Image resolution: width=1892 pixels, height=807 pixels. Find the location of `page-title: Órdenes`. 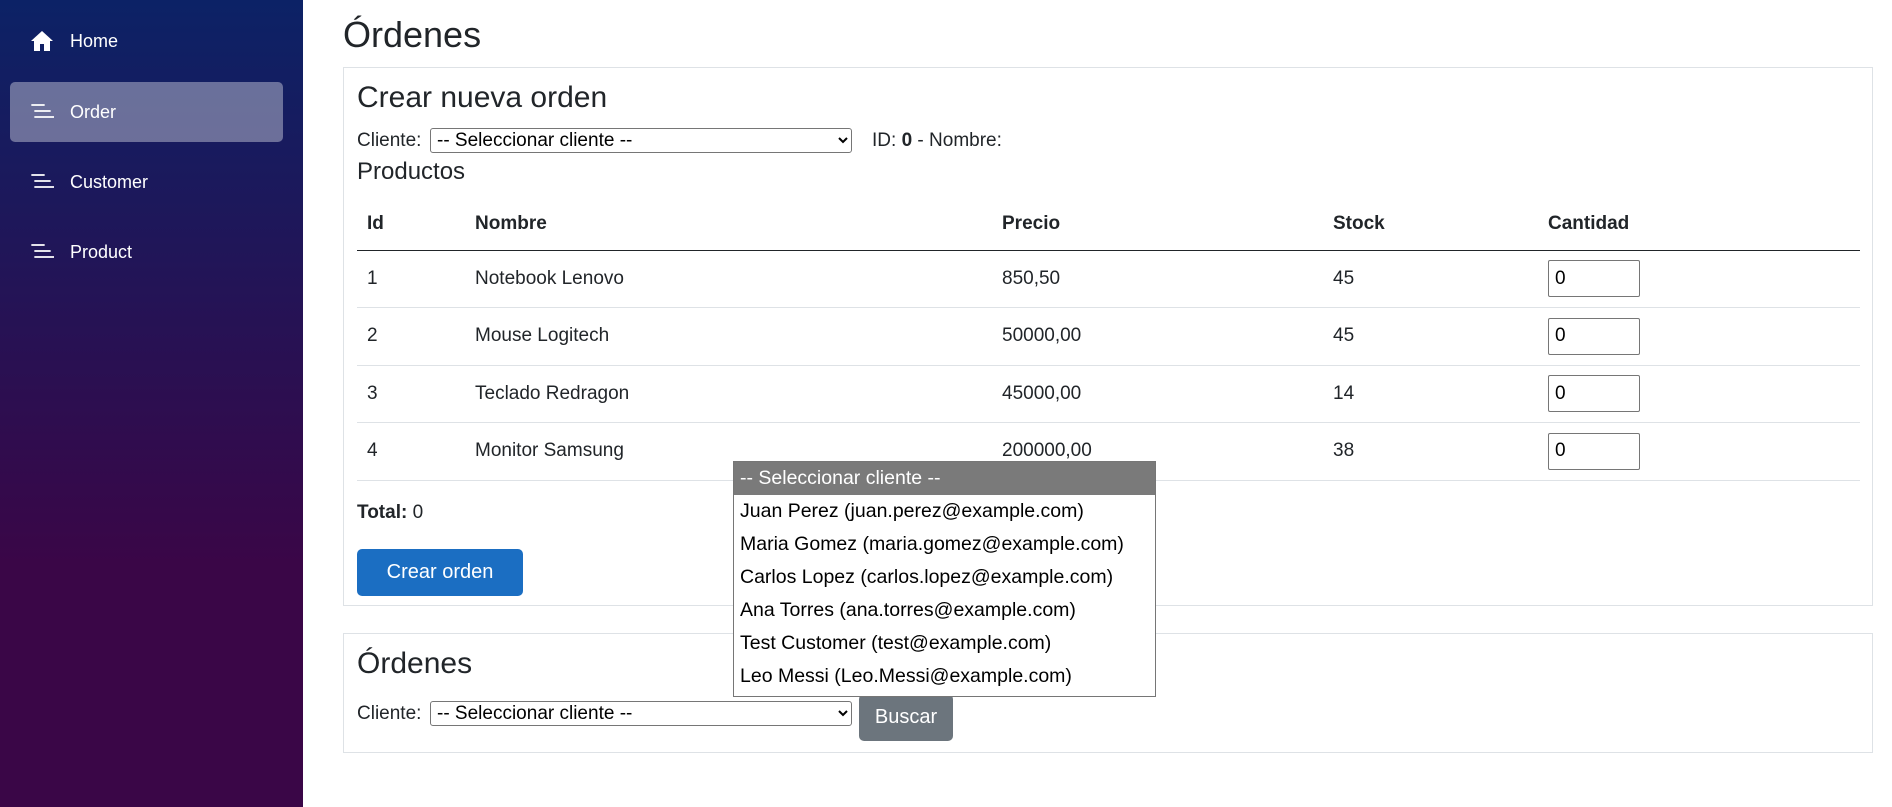

page-title: Órdenes is located at coordinates (412, 34).